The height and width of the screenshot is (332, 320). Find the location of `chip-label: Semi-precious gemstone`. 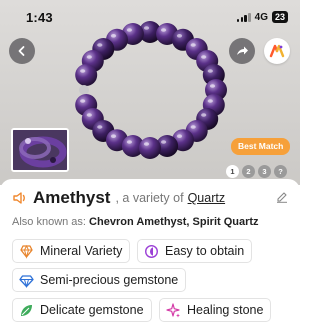

chip-label: Semi-precious gemstone is located at coordinates (109, 280).